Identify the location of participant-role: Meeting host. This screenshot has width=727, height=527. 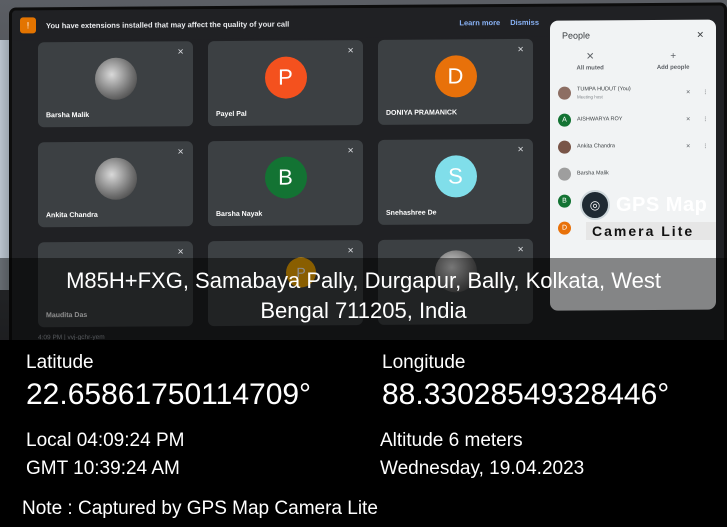
(590, 96).